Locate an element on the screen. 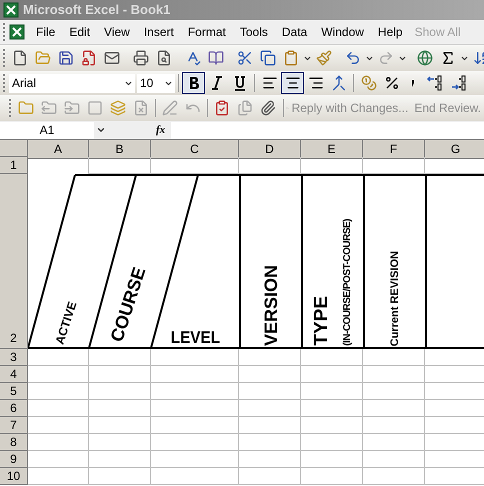 This screenshot has width=484, height=486. menu-item: Data is located at coordinates (294, 32).